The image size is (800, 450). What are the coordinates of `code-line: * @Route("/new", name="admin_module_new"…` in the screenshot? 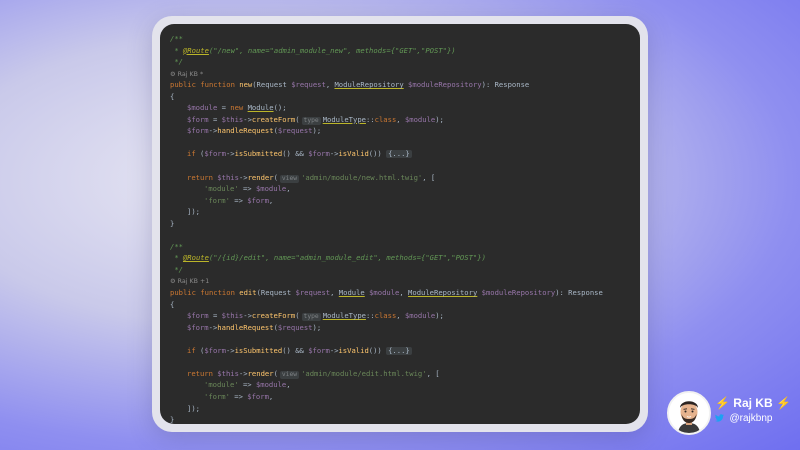 It's located at (313, 50).